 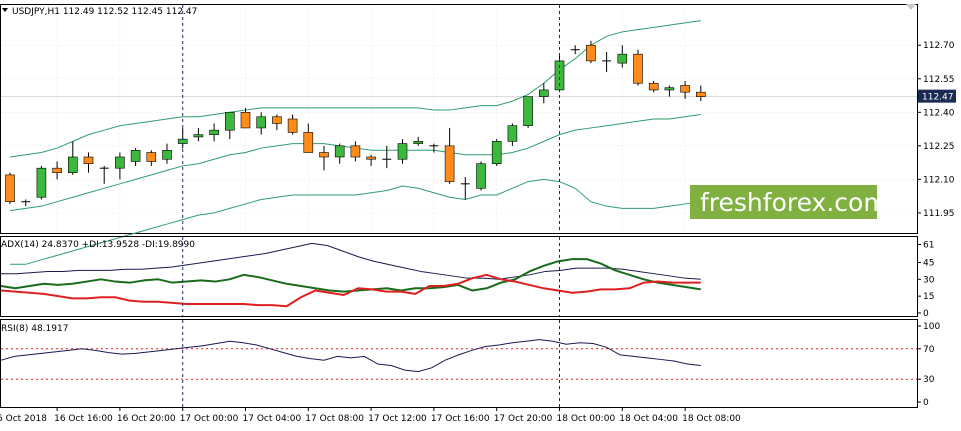 What do you see at coordinates (939, 147) in the screenshot?
I see `price-tick-label: 112.25` at bounding box center [939, 147].